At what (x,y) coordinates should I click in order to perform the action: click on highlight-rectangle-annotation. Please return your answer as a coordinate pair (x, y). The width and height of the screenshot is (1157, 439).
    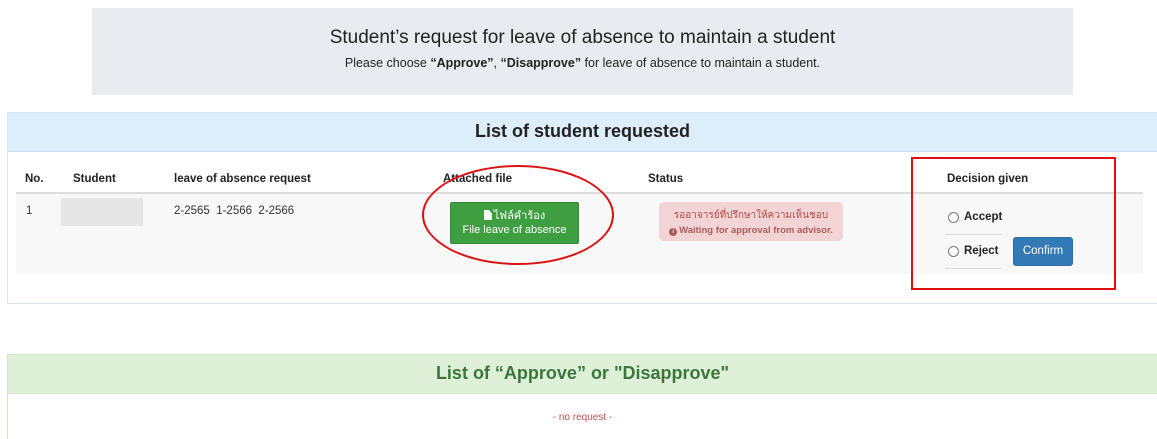
    Looking at the image, I should click on (1013, 223).